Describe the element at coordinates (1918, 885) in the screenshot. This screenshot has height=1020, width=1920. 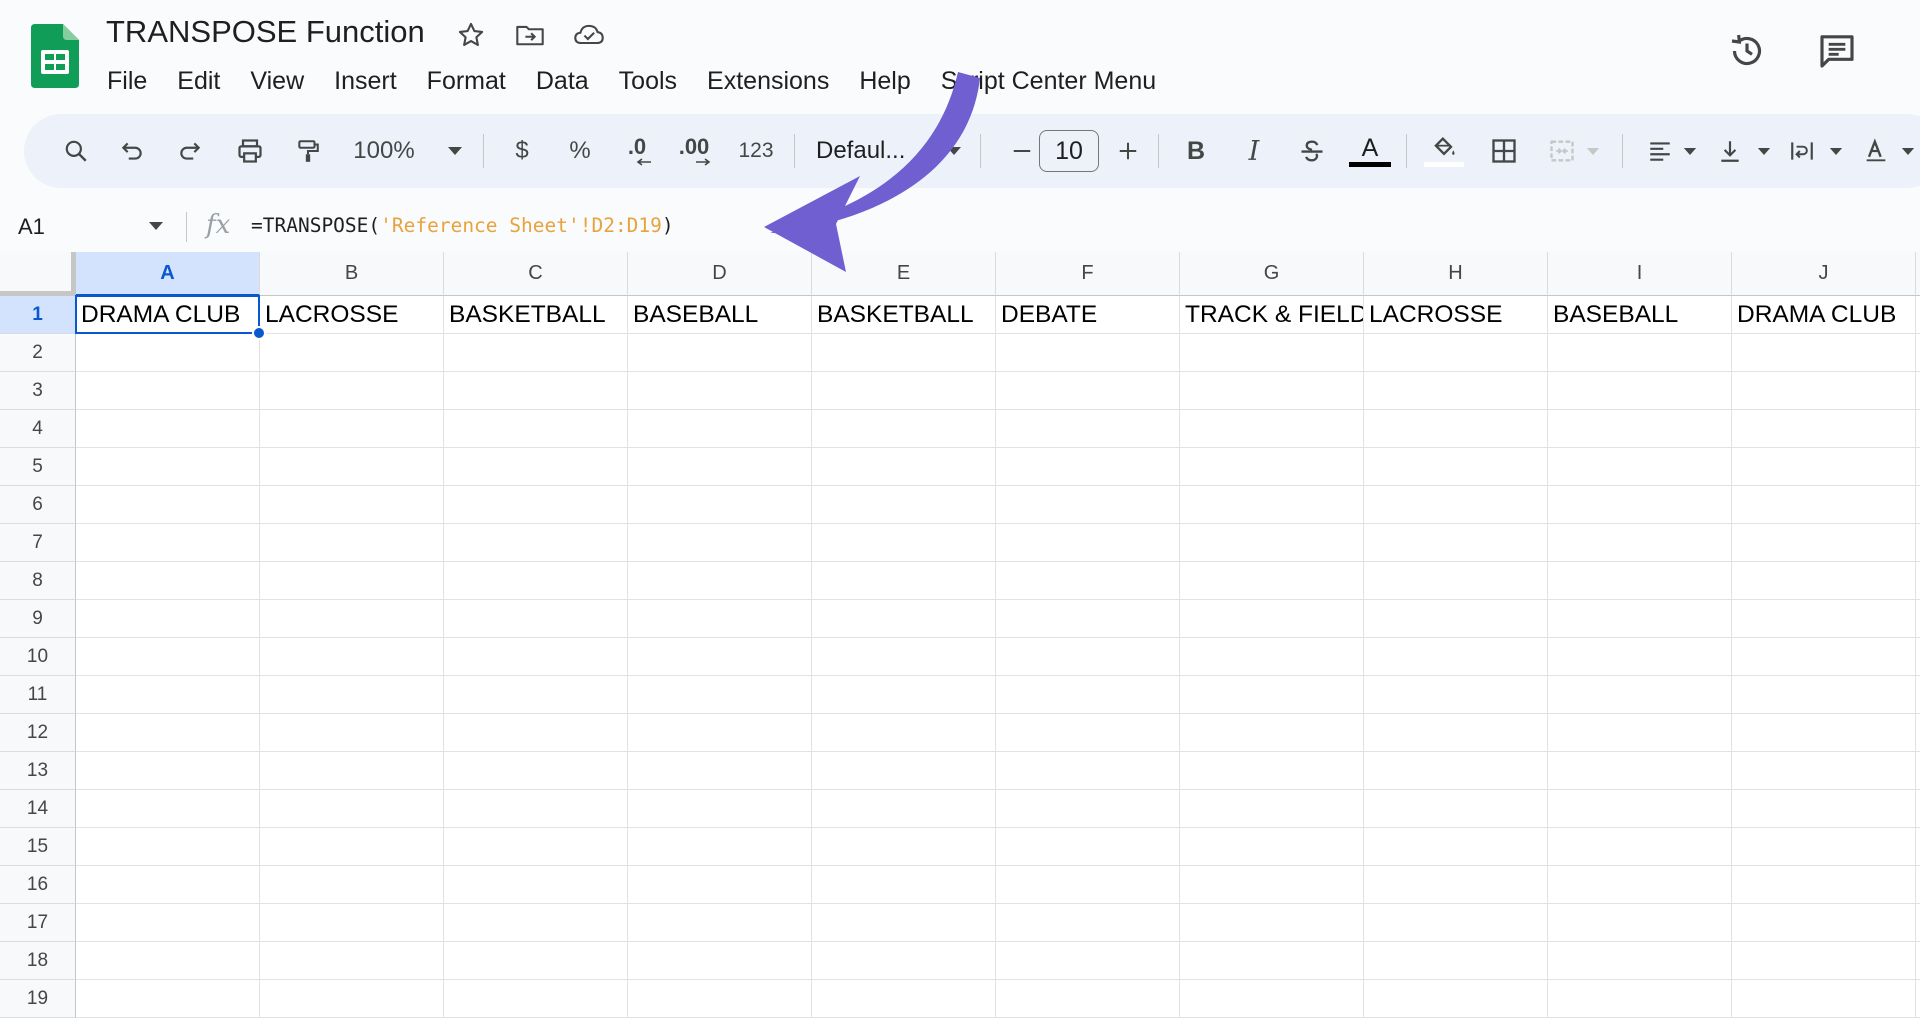
I see `cell-k16` at that location.